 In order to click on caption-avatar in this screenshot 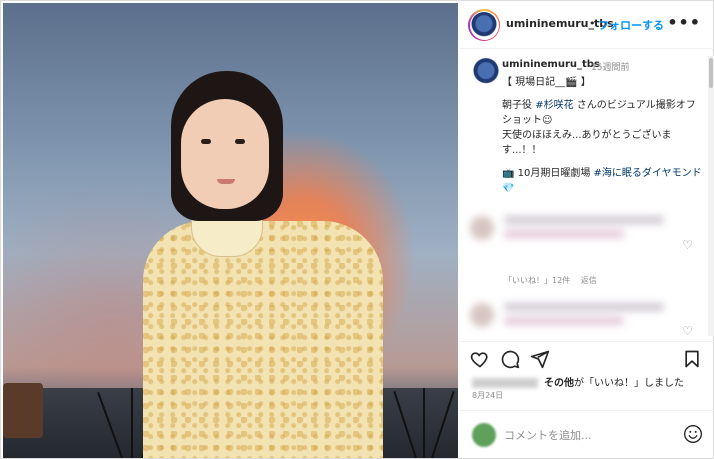, I will do `click(486, 72)`.